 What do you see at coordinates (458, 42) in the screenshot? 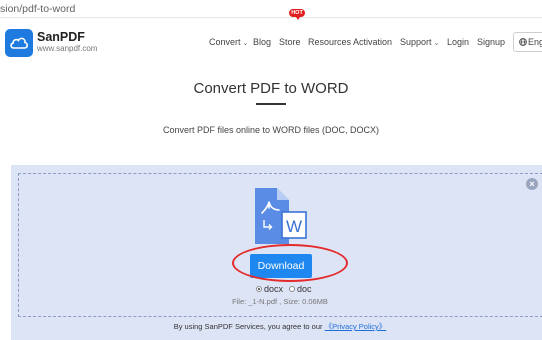
I see `nav-login: Login` at bounding box center [458, 42].